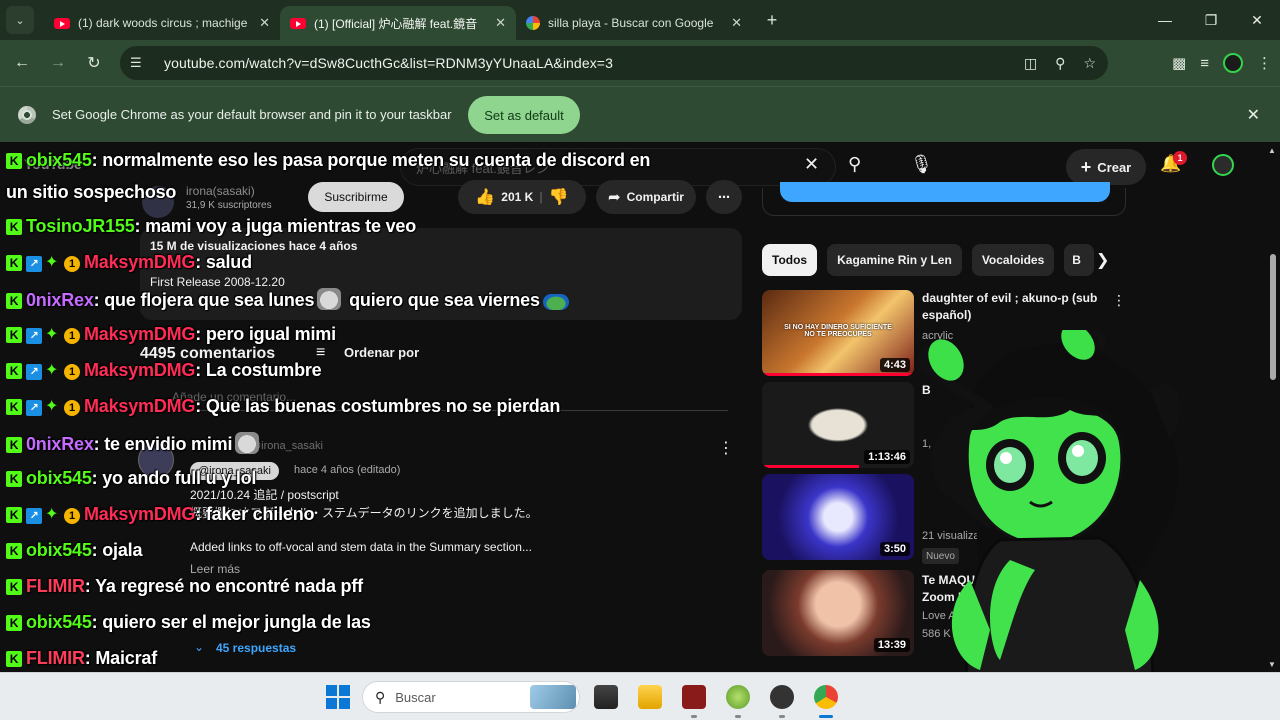  I want to click on zoom-icon: ⚲, so click(1060, 63).